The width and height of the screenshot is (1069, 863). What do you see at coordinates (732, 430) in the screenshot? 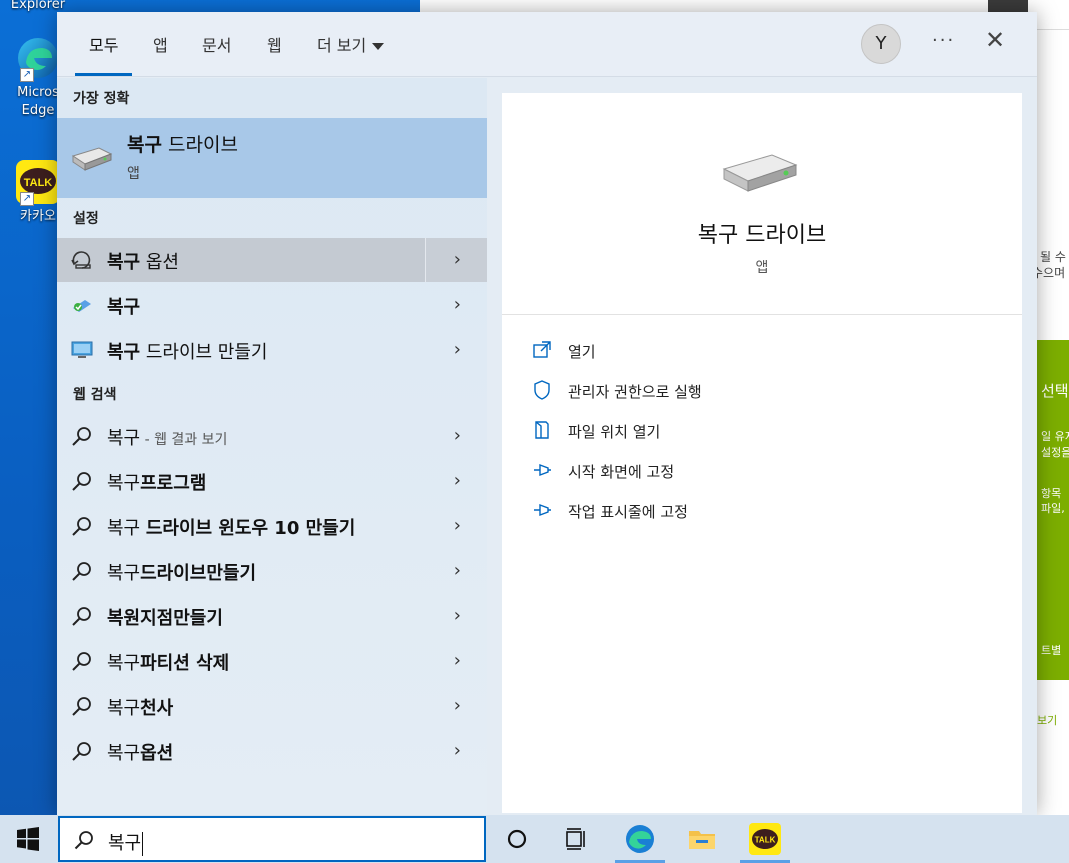
I see `action-open-file-location: 파일 위치 열기` at bounding box center [732, 430].